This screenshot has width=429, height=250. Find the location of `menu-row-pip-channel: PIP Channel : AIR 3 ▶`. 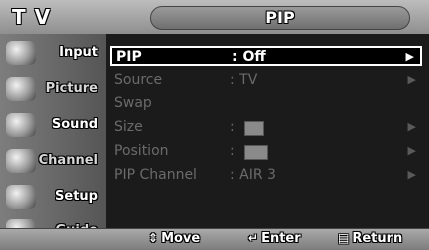

menu-row-pip-channel: PIP Channel : AIR 3 ▶ is located at coordinates (266, 176).